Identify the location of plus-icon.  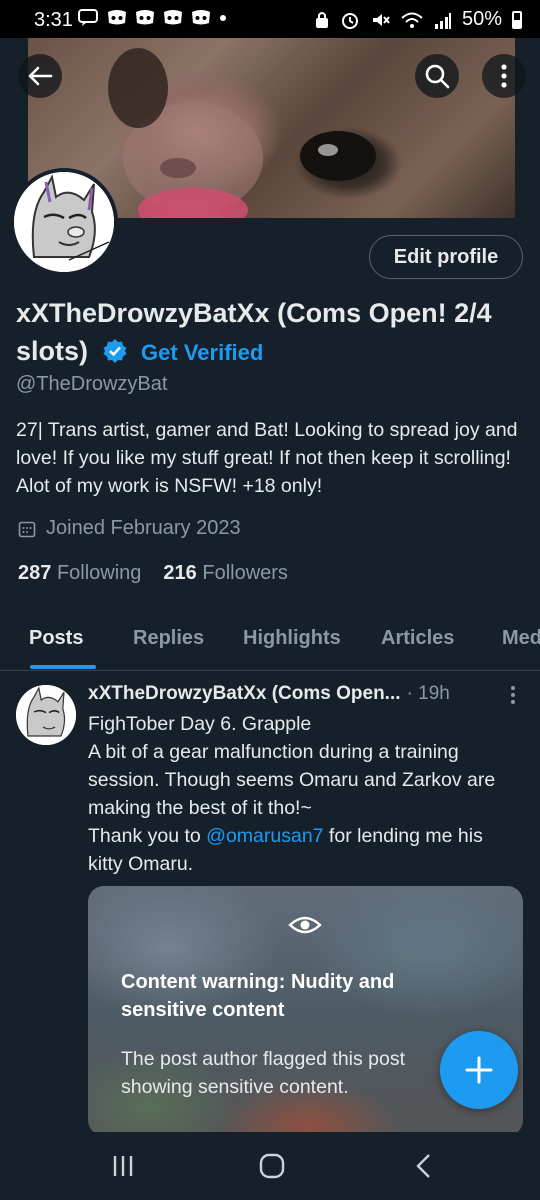
(479, 1070).